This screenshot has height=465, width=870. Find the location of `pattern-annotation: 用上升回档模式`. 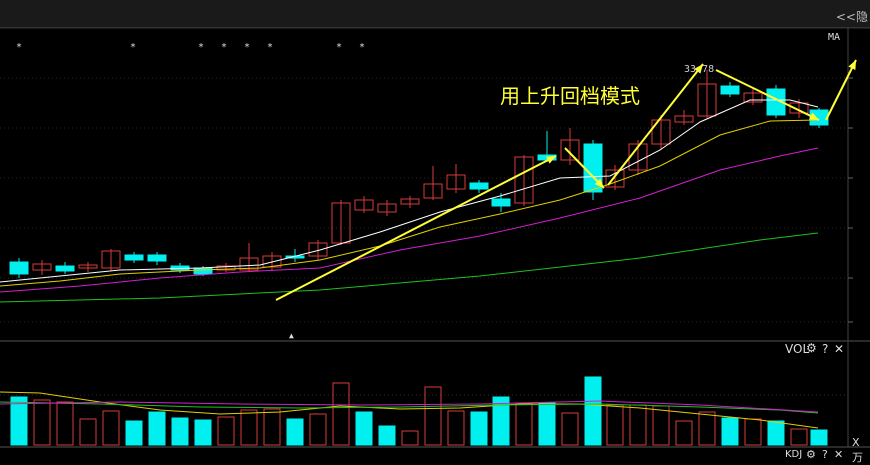

pattern-annotation: 用上升回档模式 is located at coordinates (570, 96).